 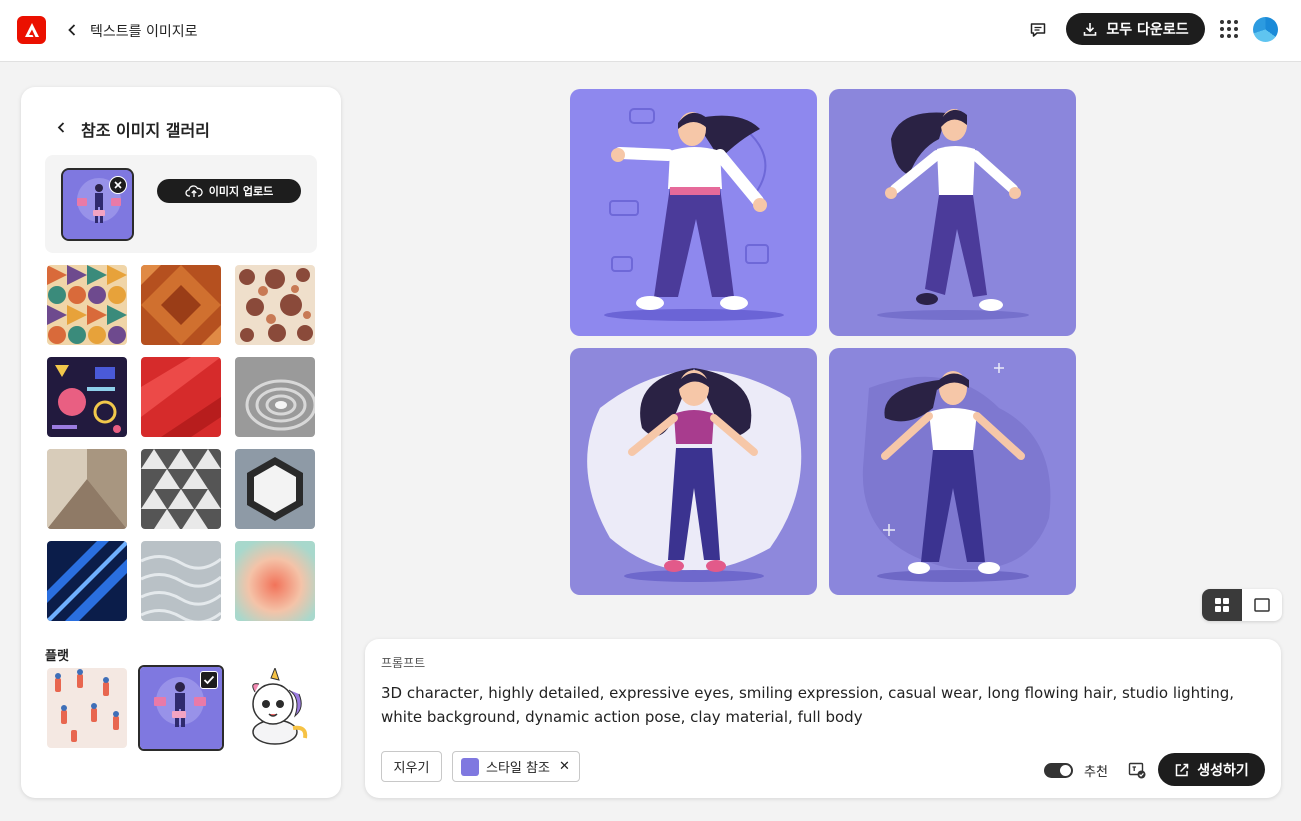 What do you see at coordinates (1182, 769) in the screenshot?
I see `generate-icon` at bounding box center [1182, 769].